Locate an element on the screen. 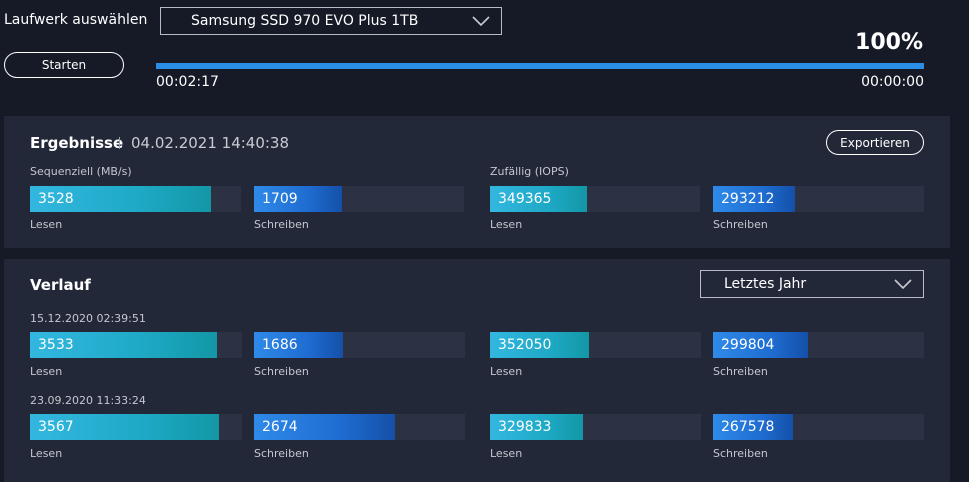 This screenshot has width=969, height=482. start-button: Starten is located at coordinates (64, 65).